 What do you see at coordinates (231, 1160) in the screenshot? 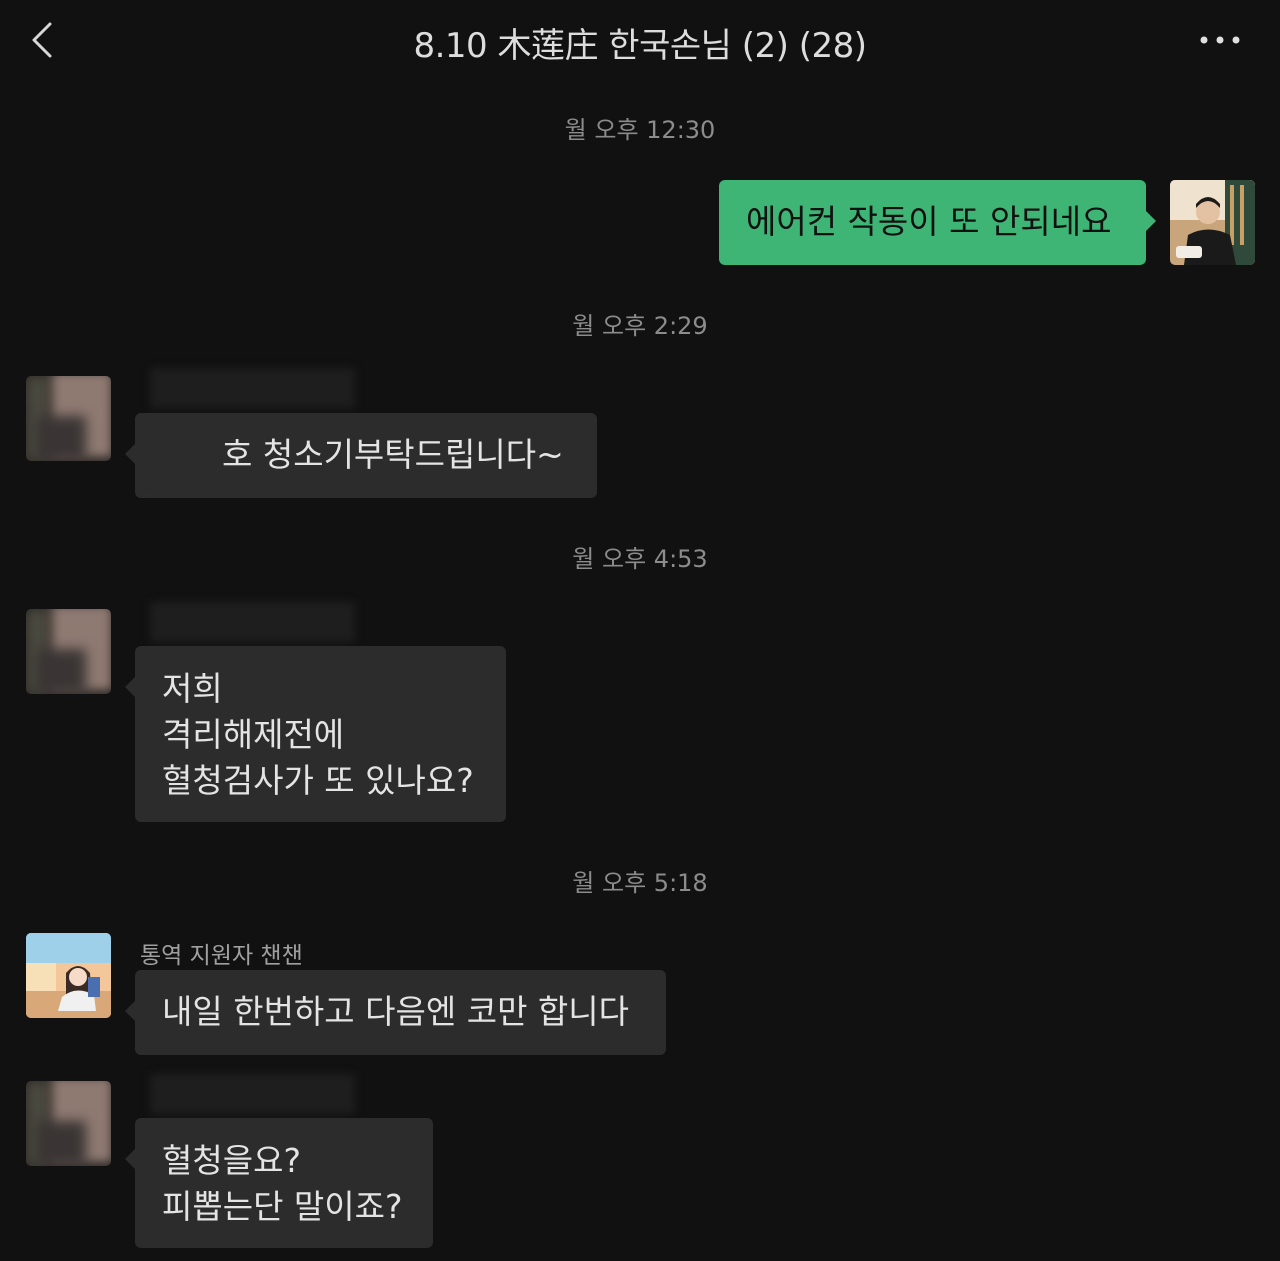
I see `message-line: 혈청을요?` at bounding box center [231, 1160].